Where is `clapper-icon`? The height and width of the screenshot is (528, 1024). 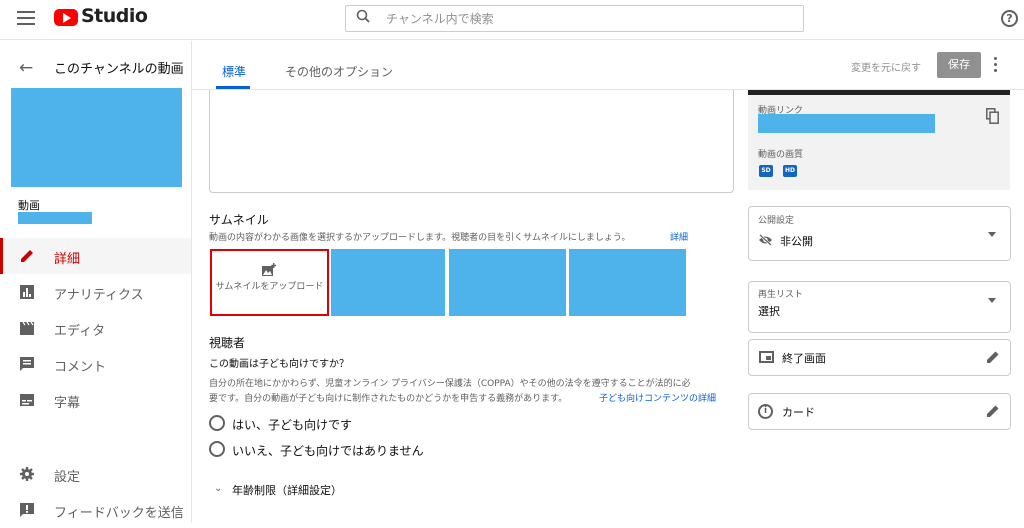
clapper-icon is located at coordinates (27, 328).